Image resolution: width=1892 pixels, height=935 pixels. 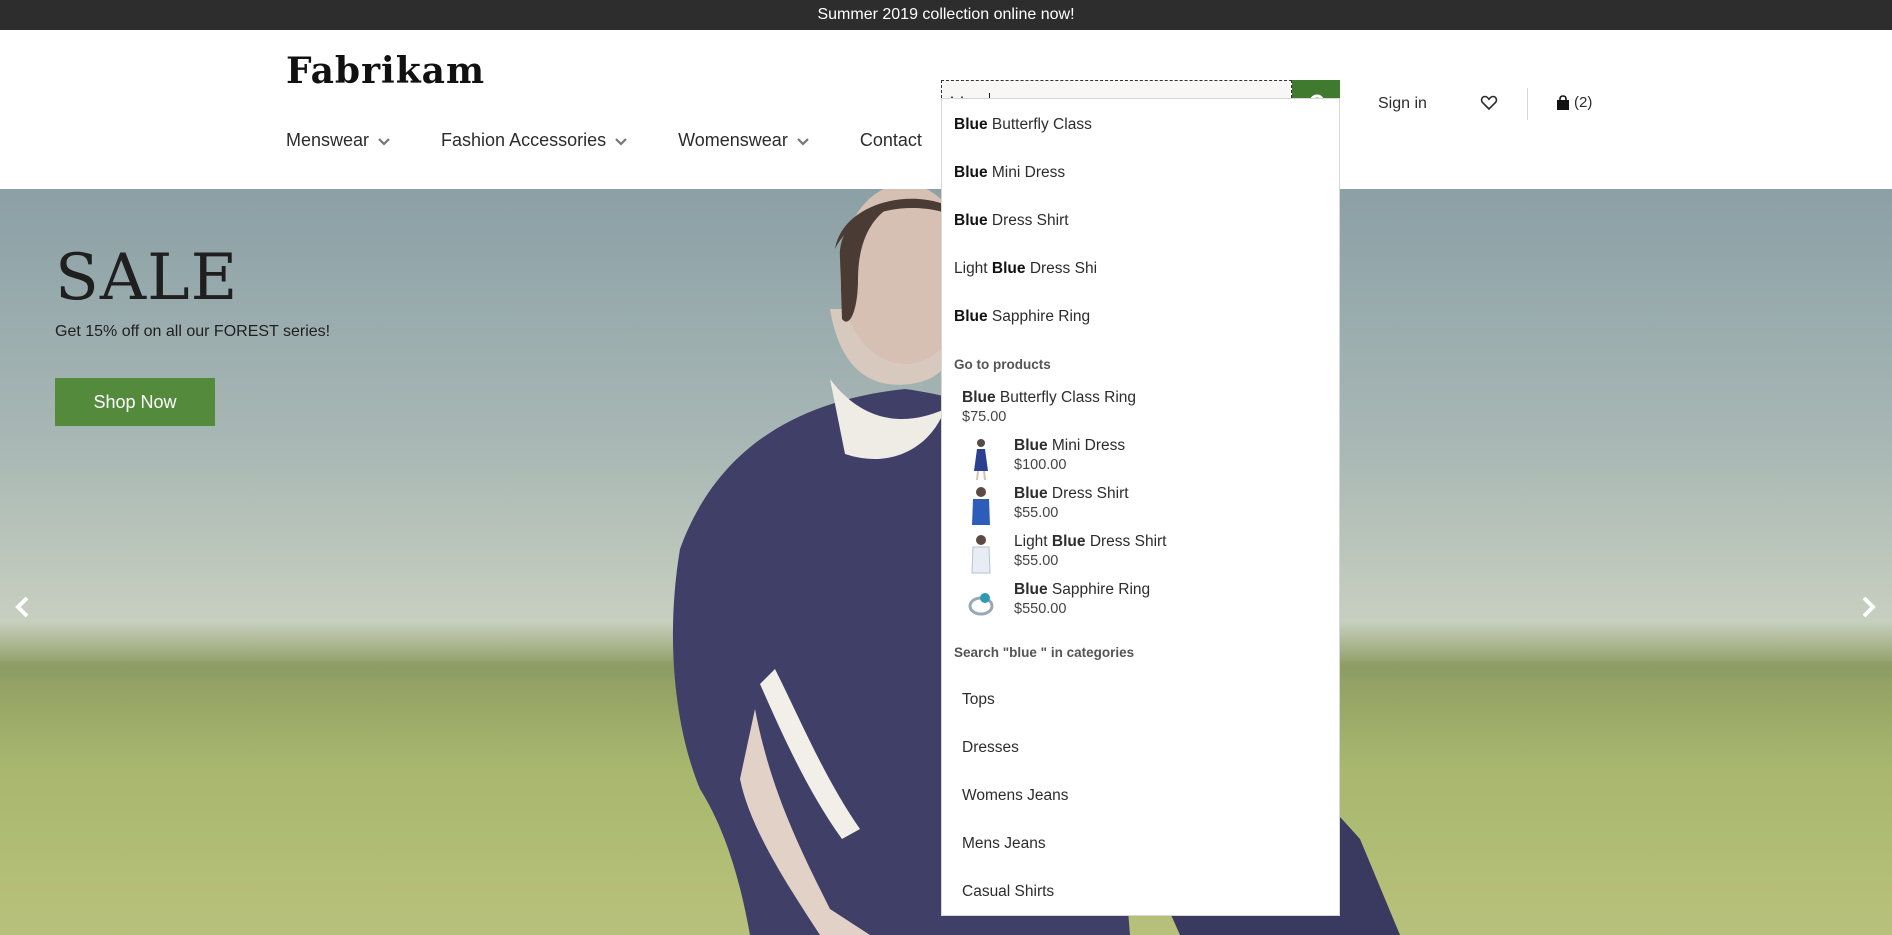 I want to click on suggestion-item: Blue Dress Shirt, so click(x=1011, y=221).